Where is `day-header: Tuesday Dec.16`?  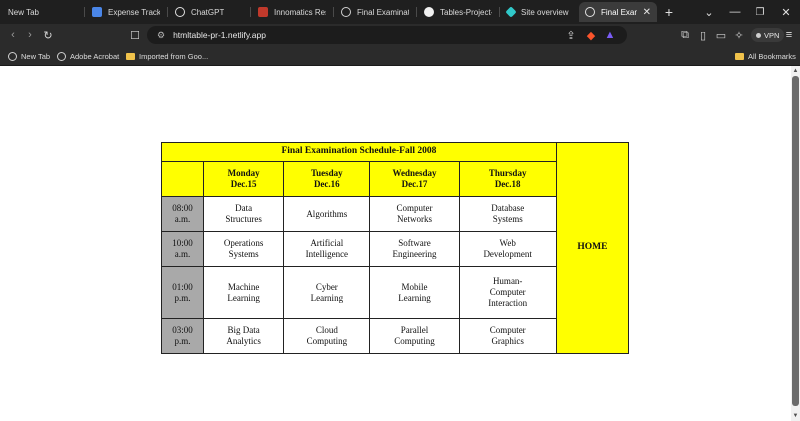
day-header: Tuesday Dec.16 is located at coordinates (327, 179).